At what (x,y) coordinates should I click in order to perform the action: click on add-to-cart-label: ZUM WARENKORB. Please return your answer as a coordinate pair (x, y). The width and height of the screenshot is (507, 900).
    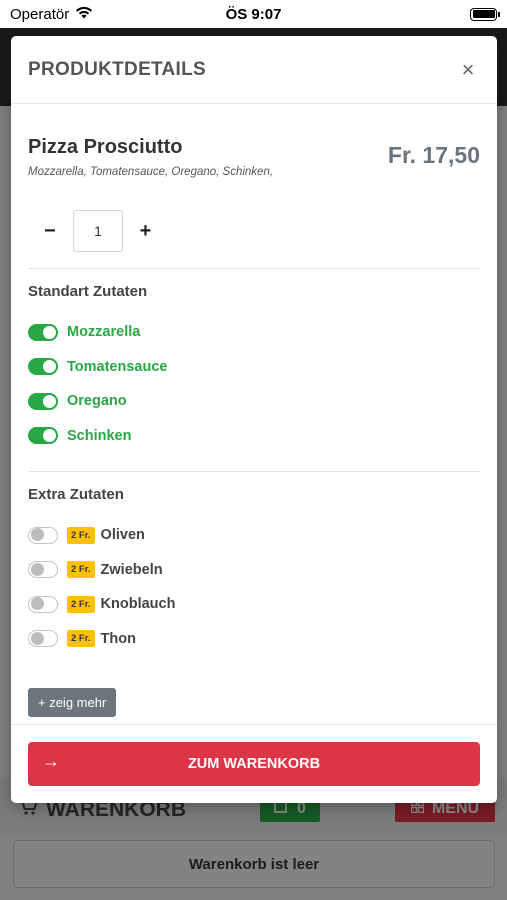
    Looking at the image, I should click on (254, 764).